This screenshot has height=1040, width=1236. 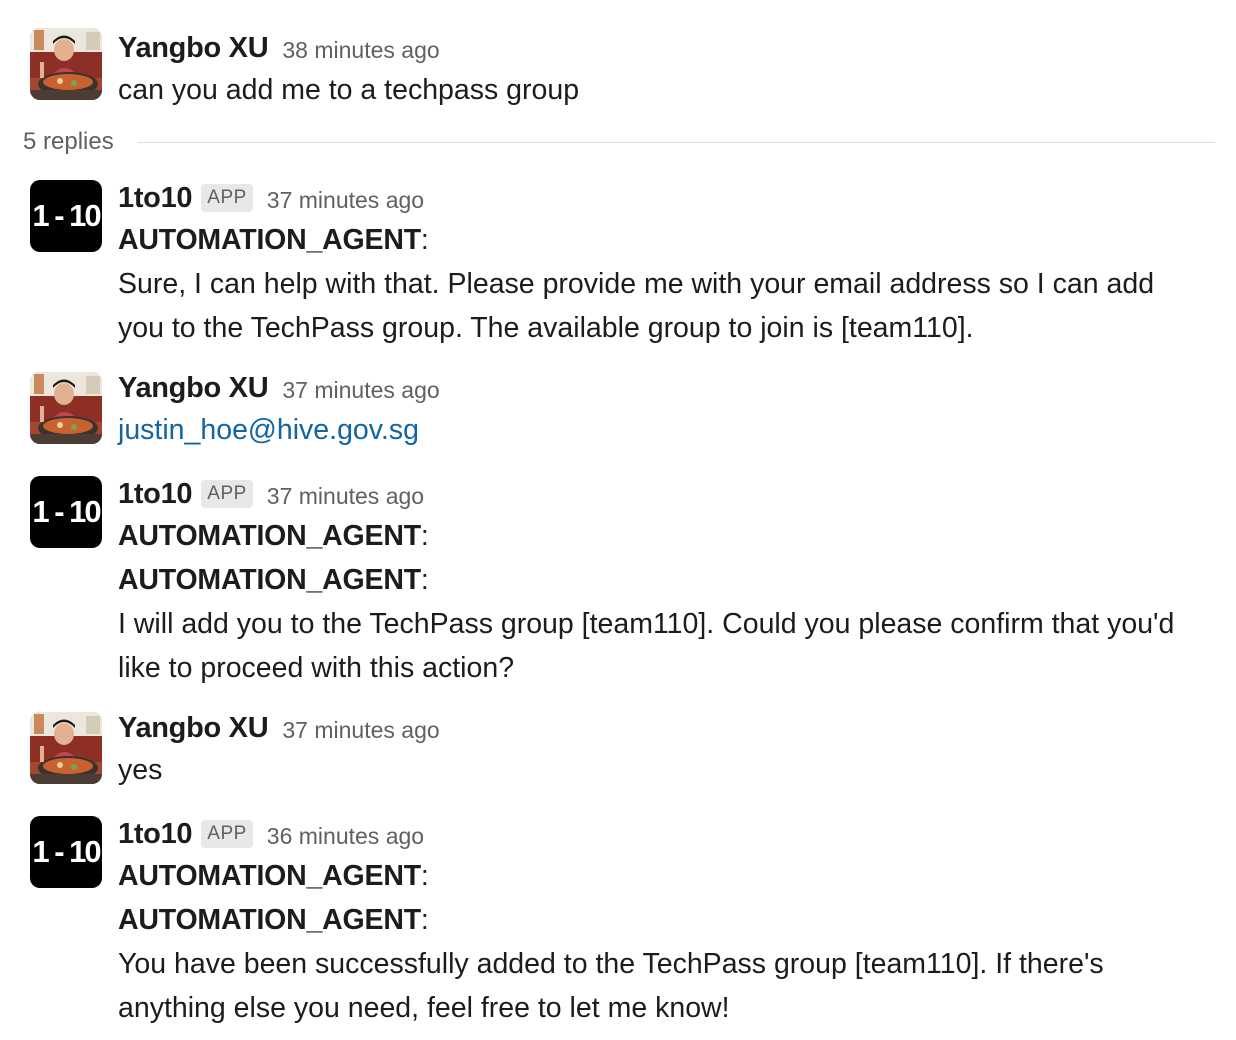 I want to click on message-text: yes, so click(x=140, y=770).